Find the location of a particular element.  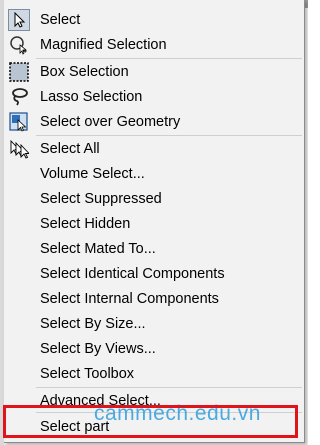

arrow-cursor-icon is located at coordinates (19, 20).